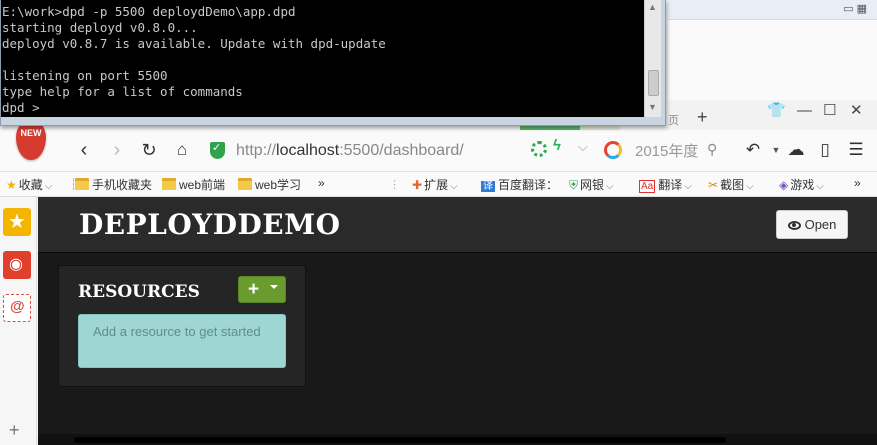 This screenshot has height=445, width=877. What do you see at coordinates (323, 108) in the screenshot?
I see `console-prompt: dpd >` at bounding box center [323, 108].